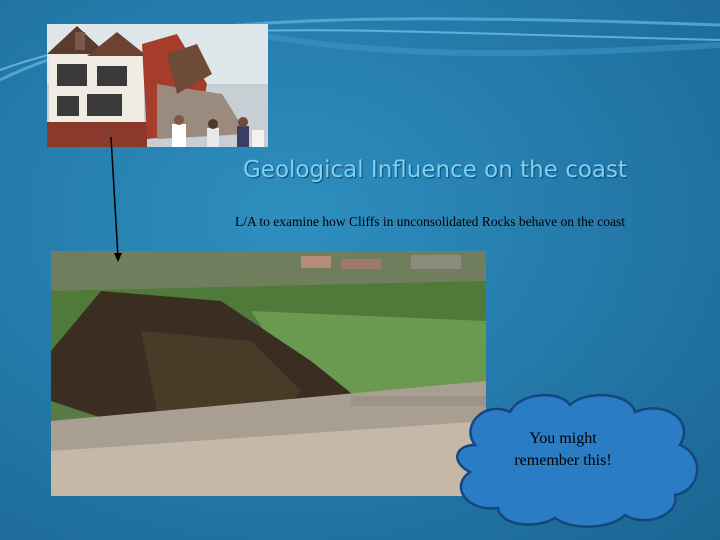 The image size is (720, 540). What do you see at coordinates (435, 170) in the screenshot?
I see `slide-title: Geological Influence on the coast` at bounding box center [435, 170].